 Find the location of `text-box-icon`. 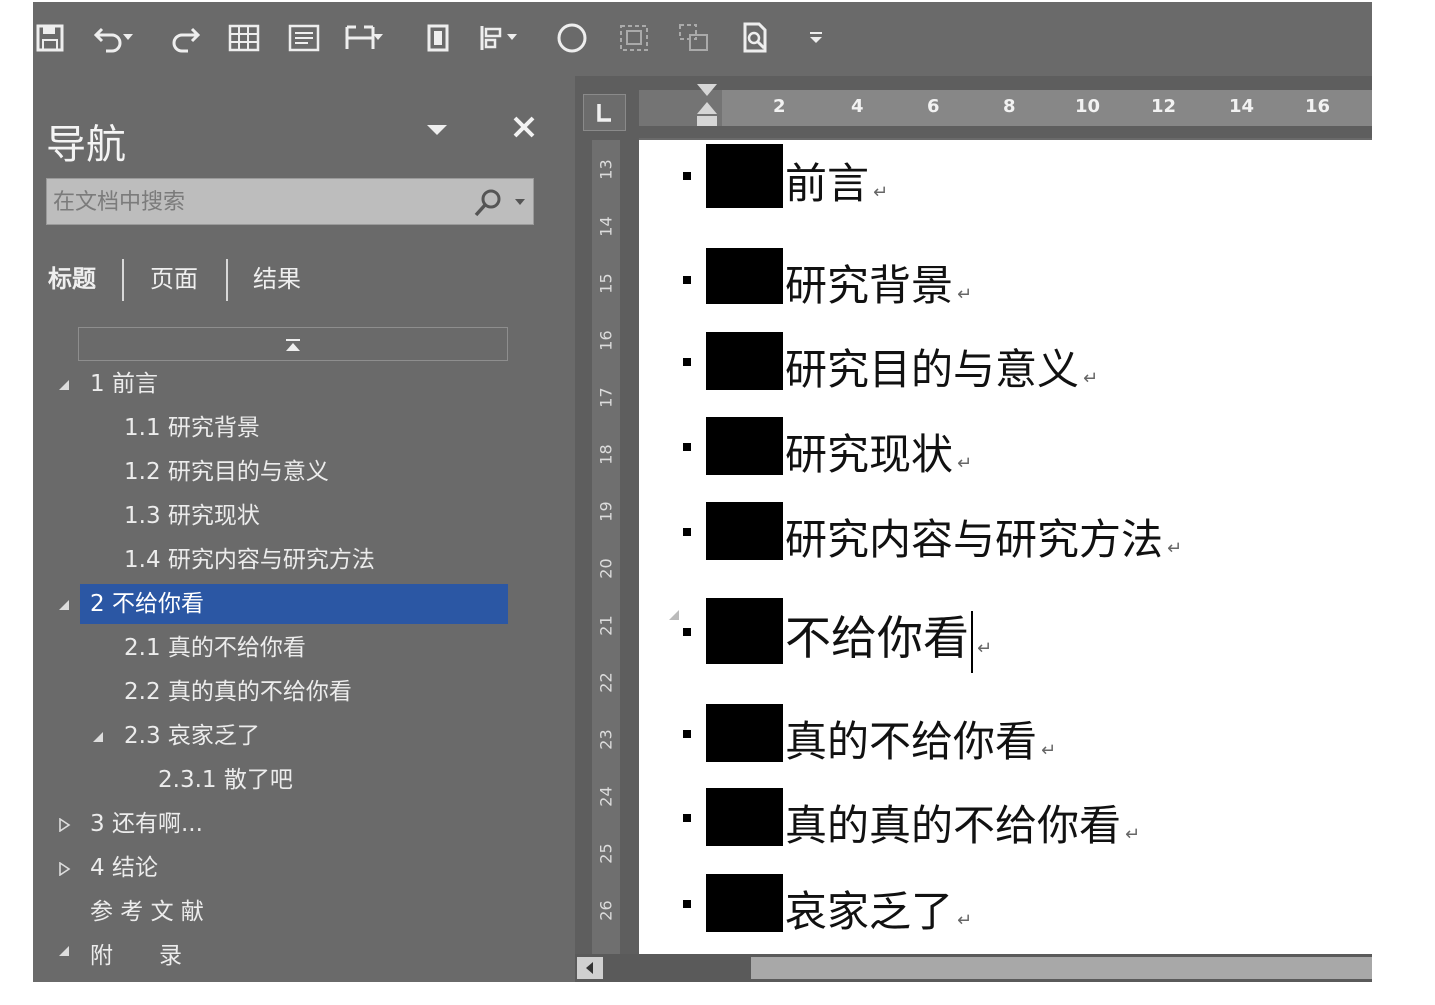

text-box-icon is located at coordinates (304, 38).